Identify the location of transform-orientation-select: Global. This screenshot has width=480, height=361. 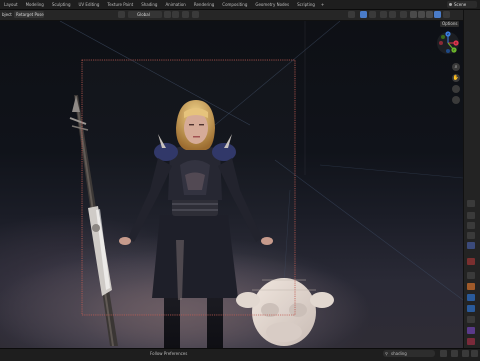
(145, 14).